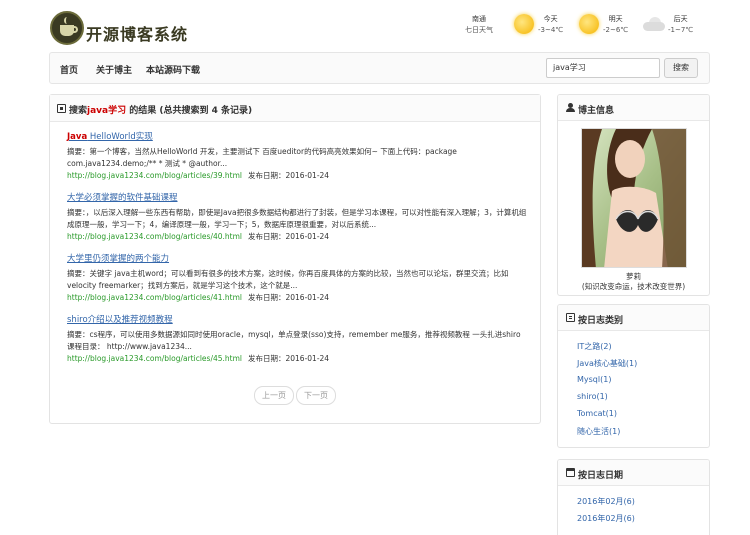 The image size is (750, 535). I want to click on result-title-link: 大学必须掌握的软件基础课程, so click(297, 198).